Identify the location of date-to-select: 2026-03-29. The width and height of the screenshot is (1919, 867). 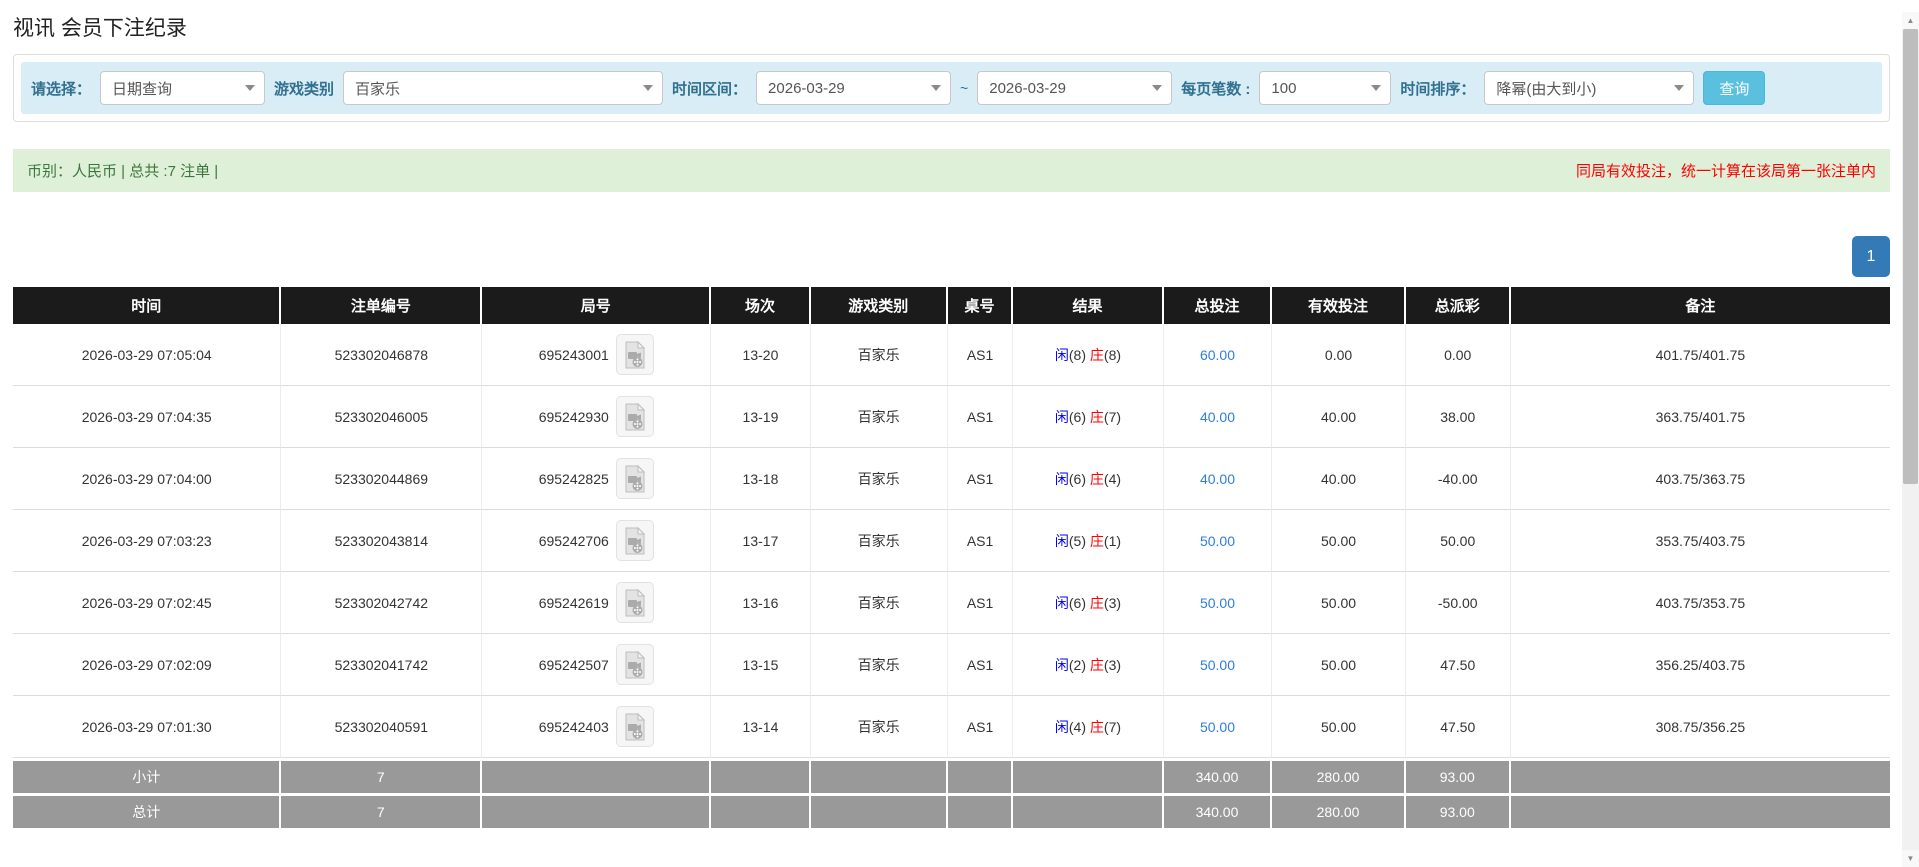
(1075, 88).